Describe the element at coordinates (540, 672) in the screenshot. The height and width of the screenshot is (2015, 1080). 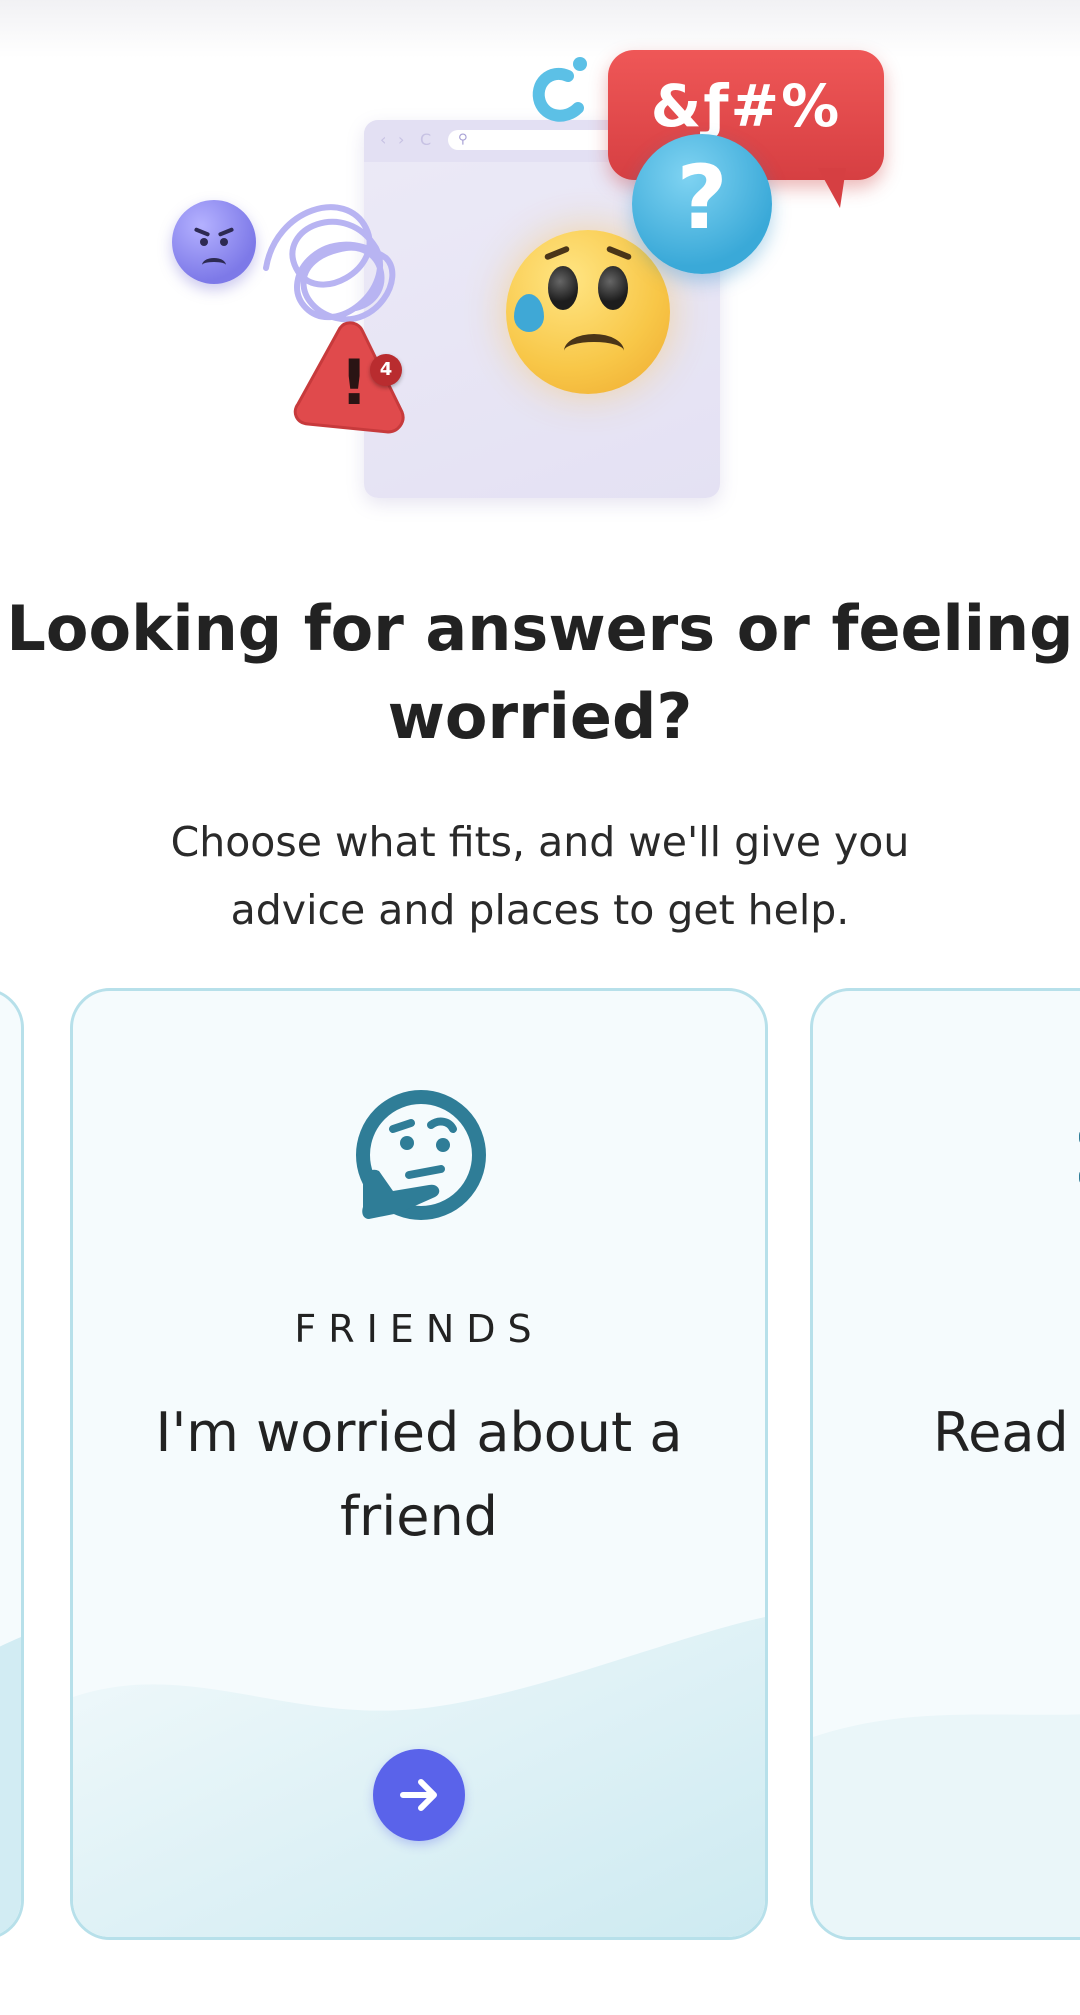
I see `page-title: Looking for answers or feeling worried?` at that location.